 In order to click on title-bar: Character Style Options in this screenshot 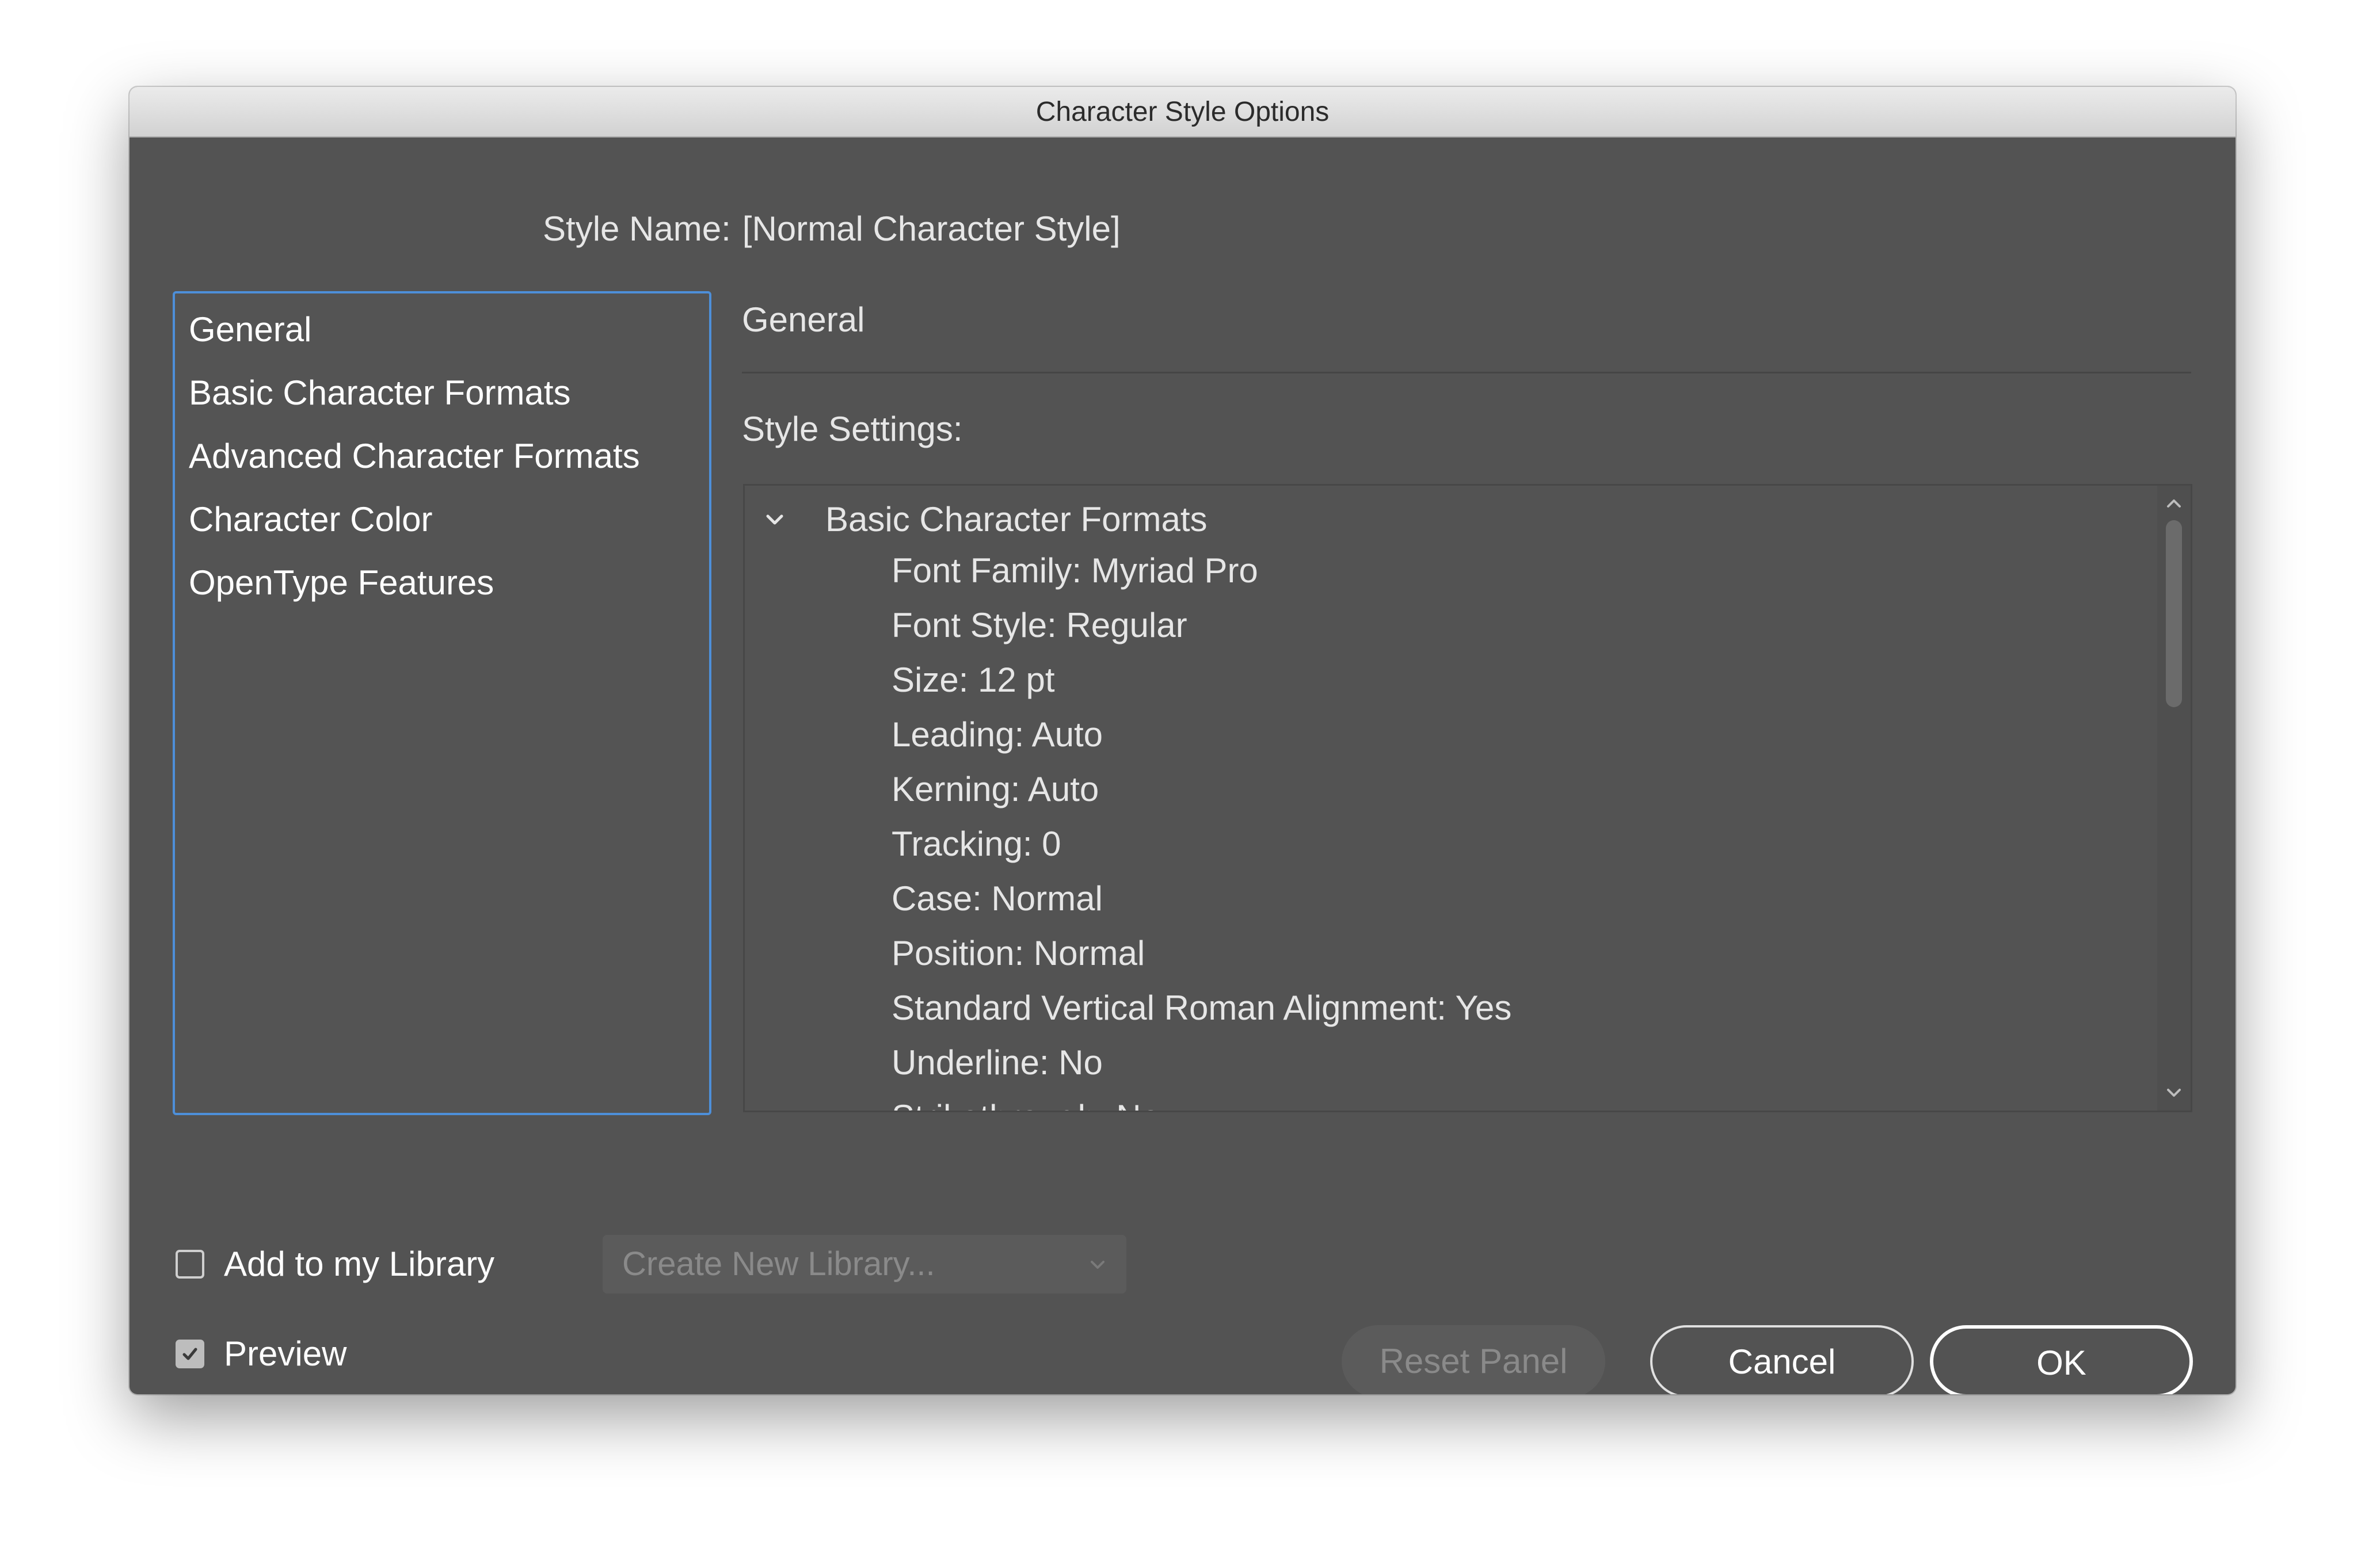, I will do `click(1182, 112)`.